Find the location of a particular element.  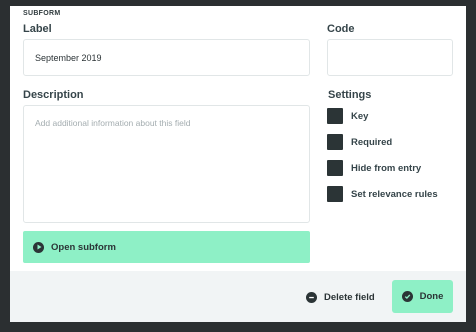

description-field-label: Description is located at coordinates (53, 95).